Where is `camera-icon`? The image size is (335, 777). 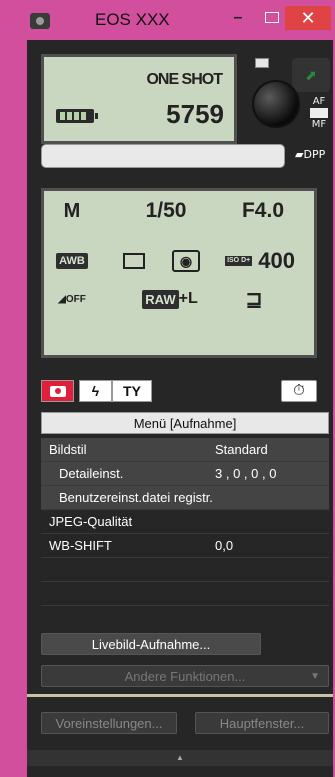 camera-icon is located at coordinates (57, 391).